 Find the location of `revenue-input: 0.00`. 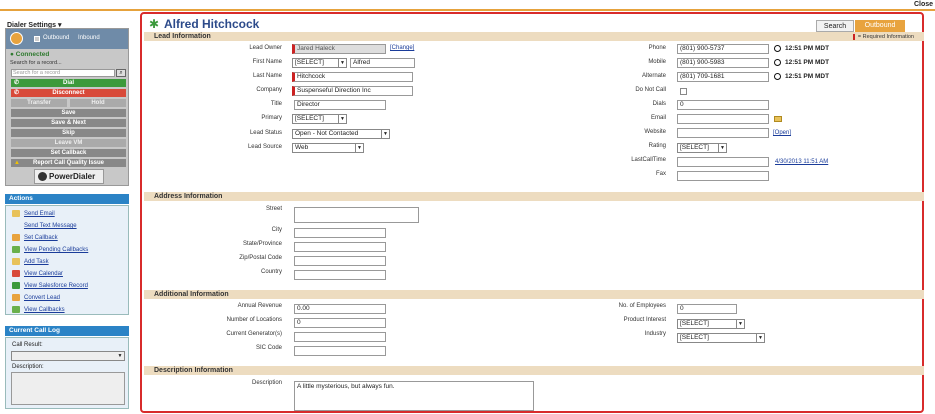

revenue-input: 0.00 is located at coordinates (340, 309).